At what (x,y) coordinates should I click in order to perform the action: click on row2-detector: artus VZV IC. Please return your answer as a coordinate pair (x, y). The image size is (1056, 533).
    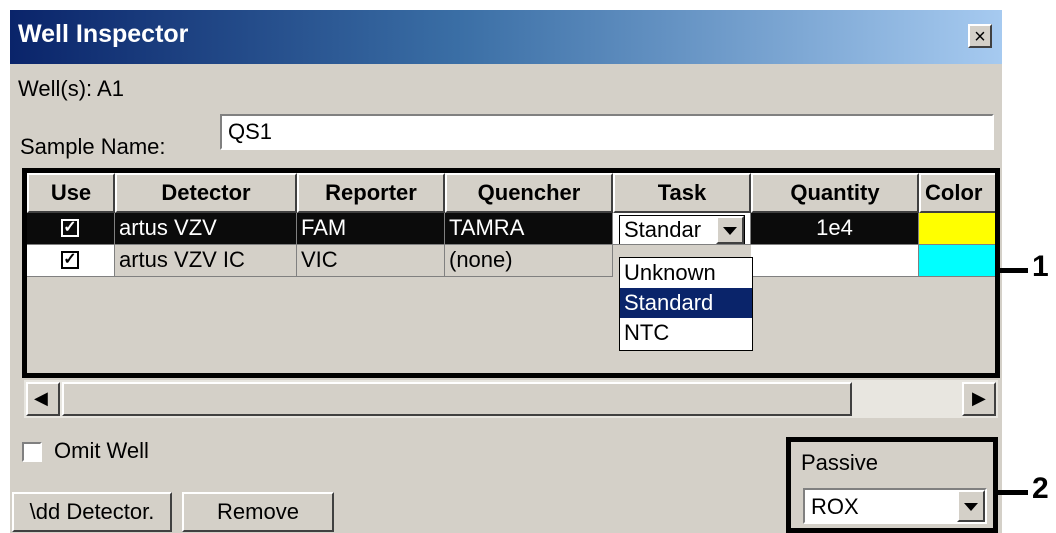
    Looking at the image, I should click on (206, 261).